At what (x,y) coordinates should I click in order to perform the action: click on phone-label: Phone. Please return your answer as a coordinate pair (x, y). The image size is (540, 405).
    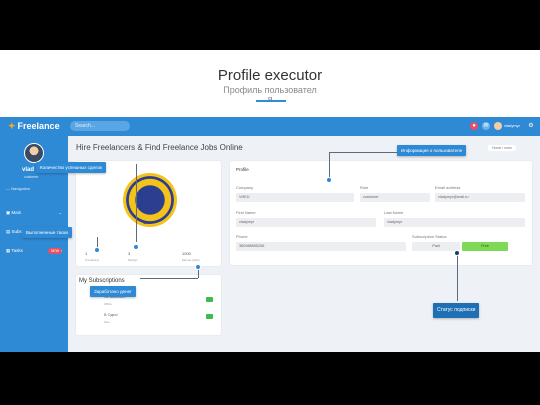
    Looking at the image, I should click on (242, 236).